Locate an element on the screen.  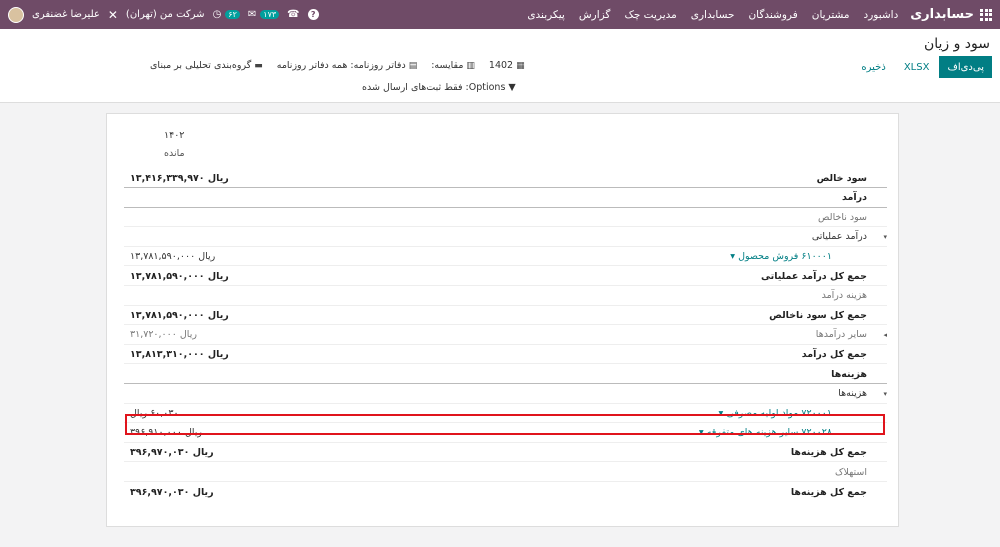
menu-customers: مشتریان is located at coordinates (831, 15).